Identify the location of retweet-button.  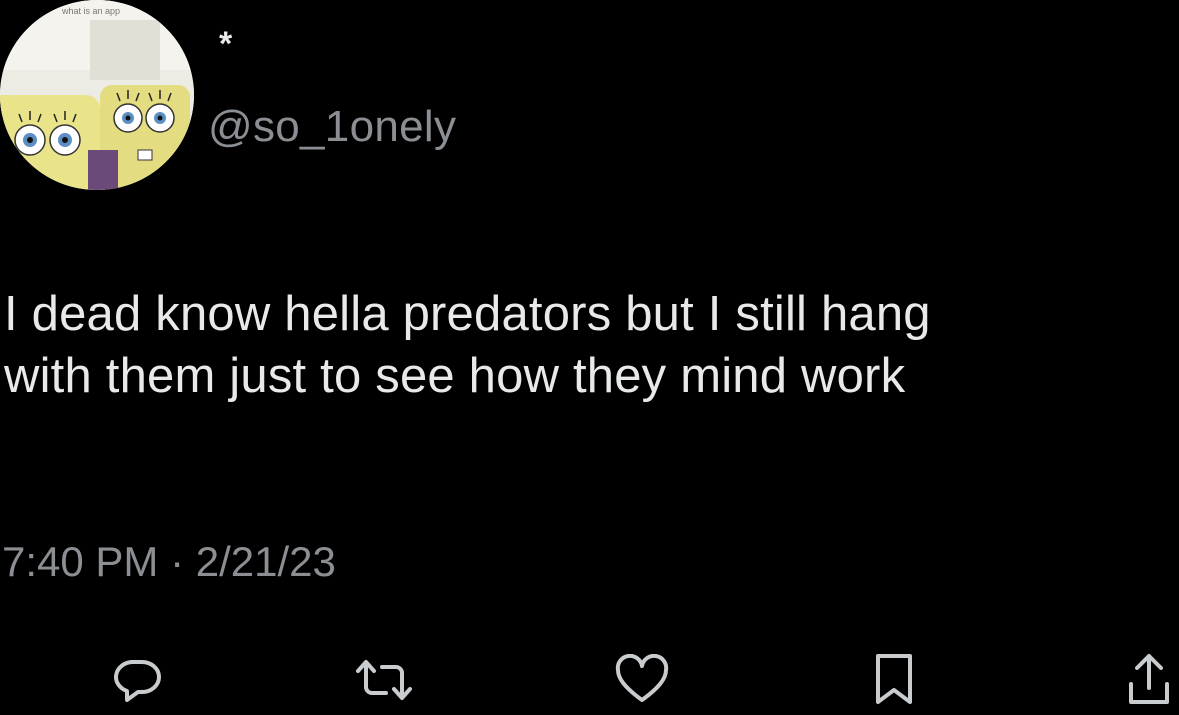
(384, 680).